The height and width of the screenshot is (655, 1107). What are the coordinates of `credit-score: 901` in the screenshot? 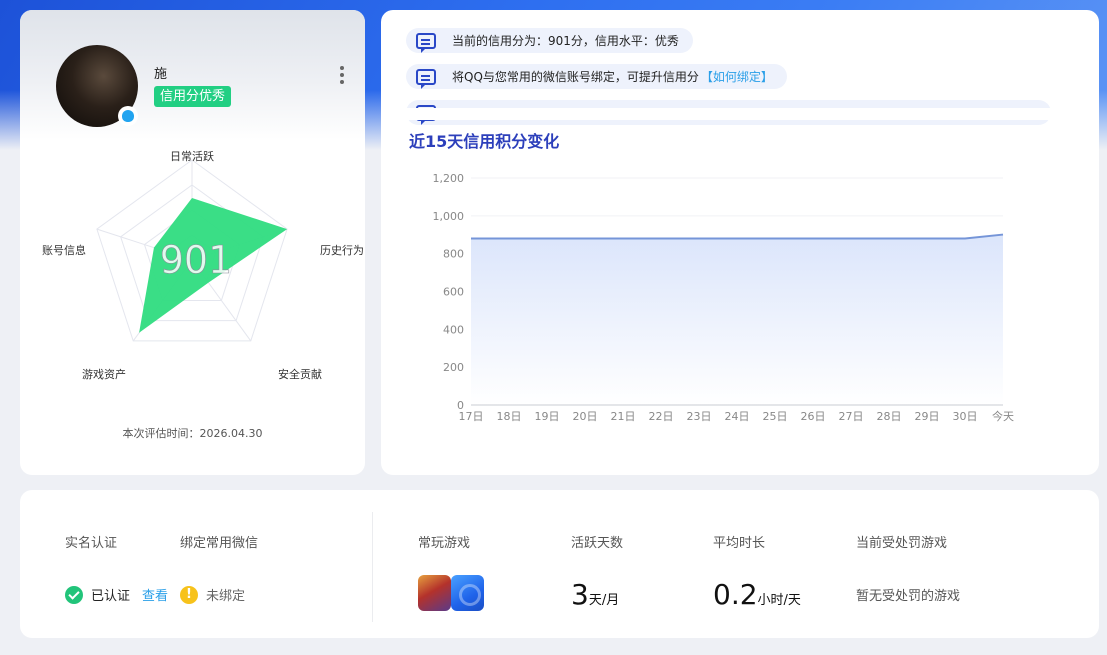 It's located at (196, 260).